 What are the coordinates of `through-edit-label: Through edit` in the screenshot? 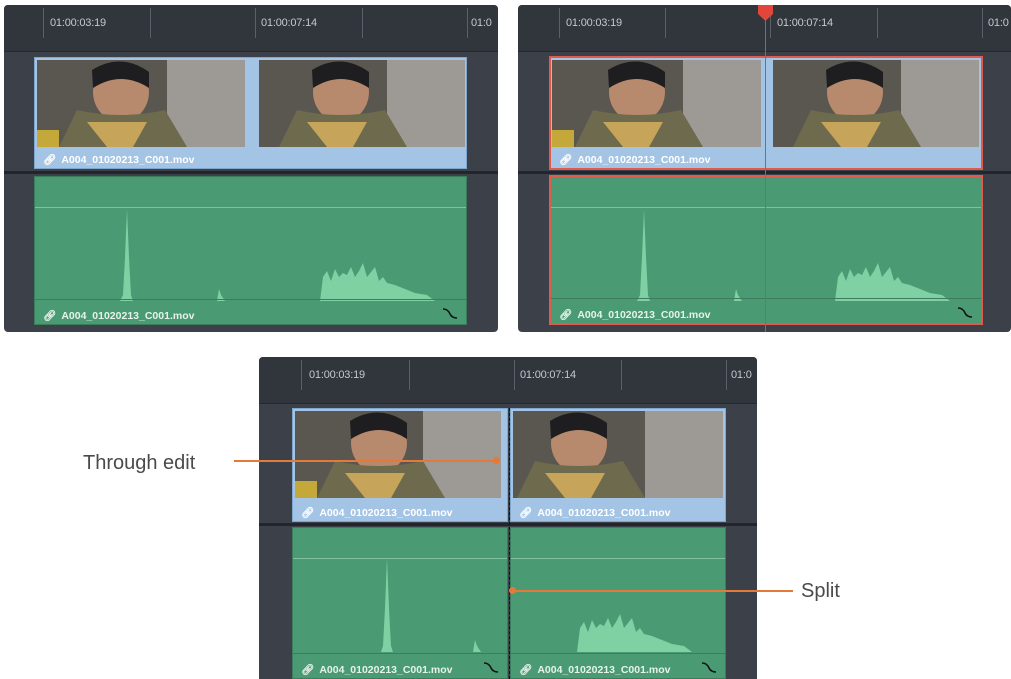 It's located at (139, 463).